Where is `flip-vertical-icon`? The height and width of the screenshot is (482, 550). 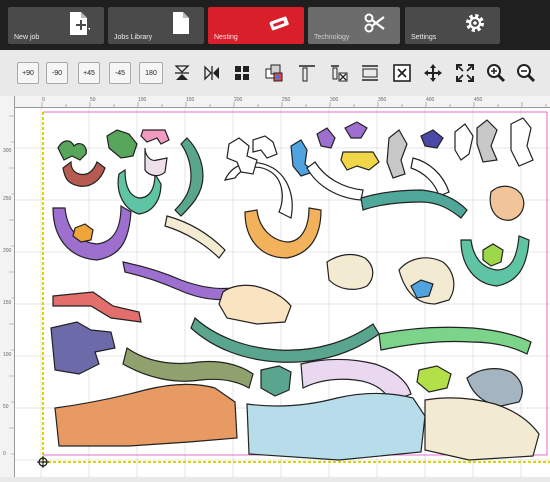
flip-vertical-icon is located at coordinates (182, 73).